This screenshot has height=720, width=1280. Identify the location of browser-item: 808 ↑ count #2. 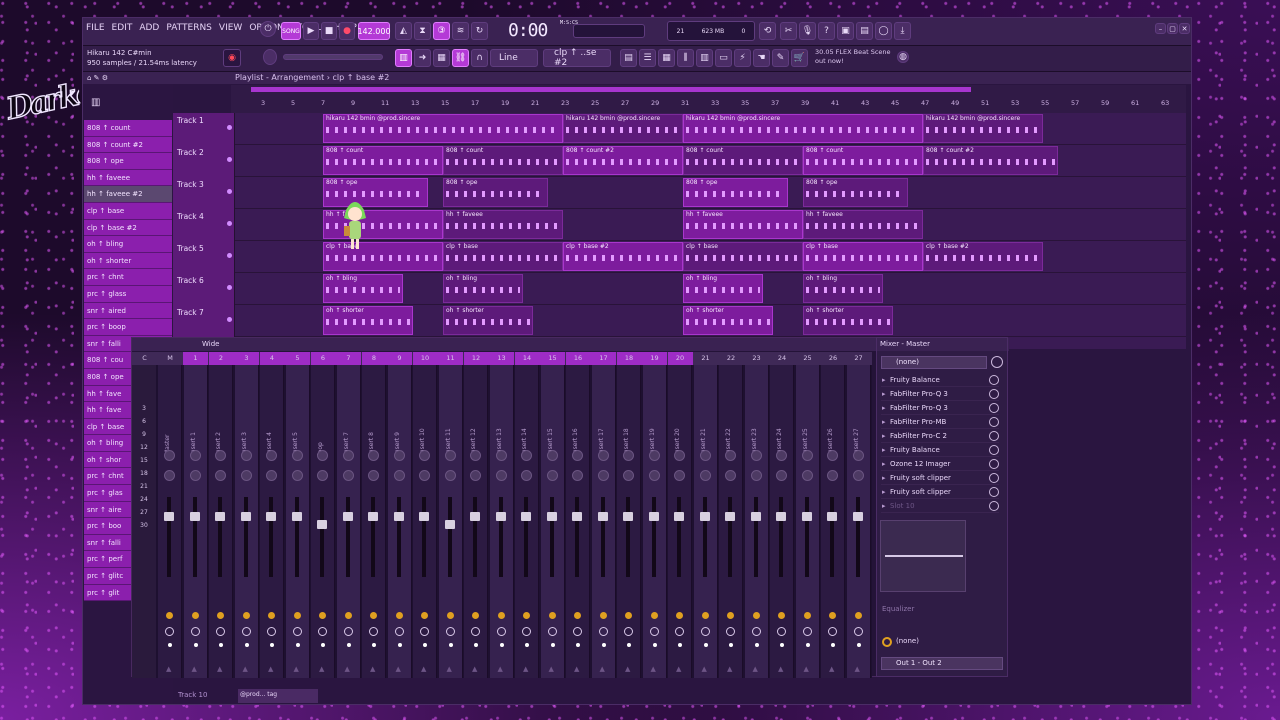
(128, 145).